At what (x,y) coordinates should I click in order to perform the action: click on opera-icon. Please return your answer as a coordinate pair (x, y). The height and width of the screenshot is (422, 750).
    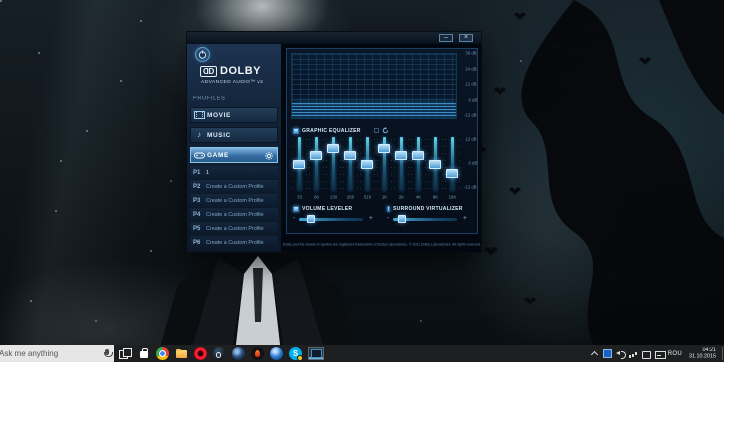
    Looking at the image, I should click on (200, 353).